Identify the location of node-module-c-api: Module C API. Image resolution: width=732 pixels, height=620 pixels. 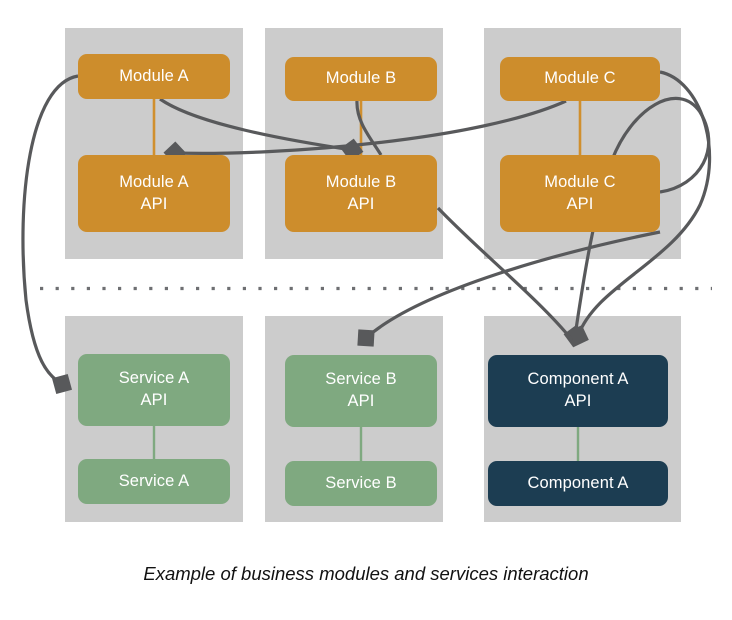
(580, 193).